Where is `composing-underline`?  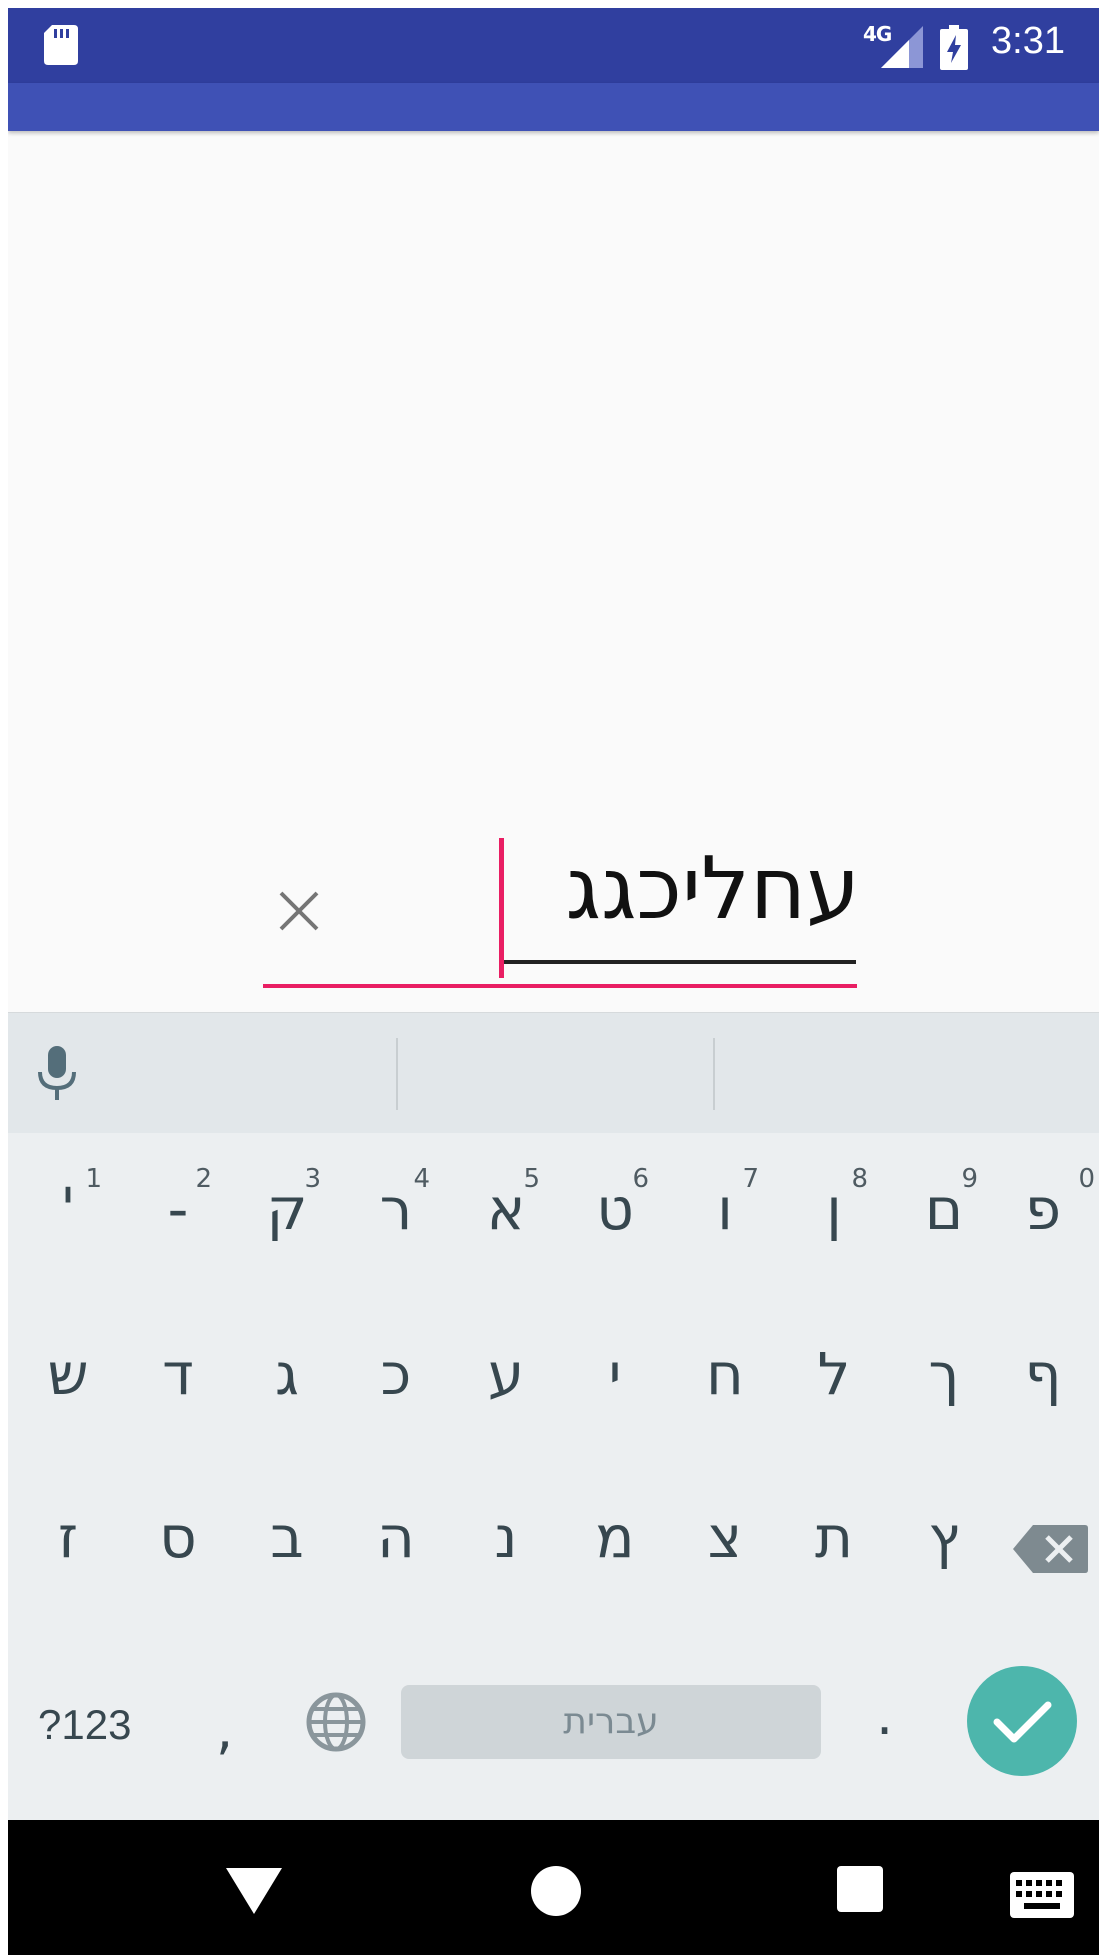
composing-underline is located at coordinates (678, 962).